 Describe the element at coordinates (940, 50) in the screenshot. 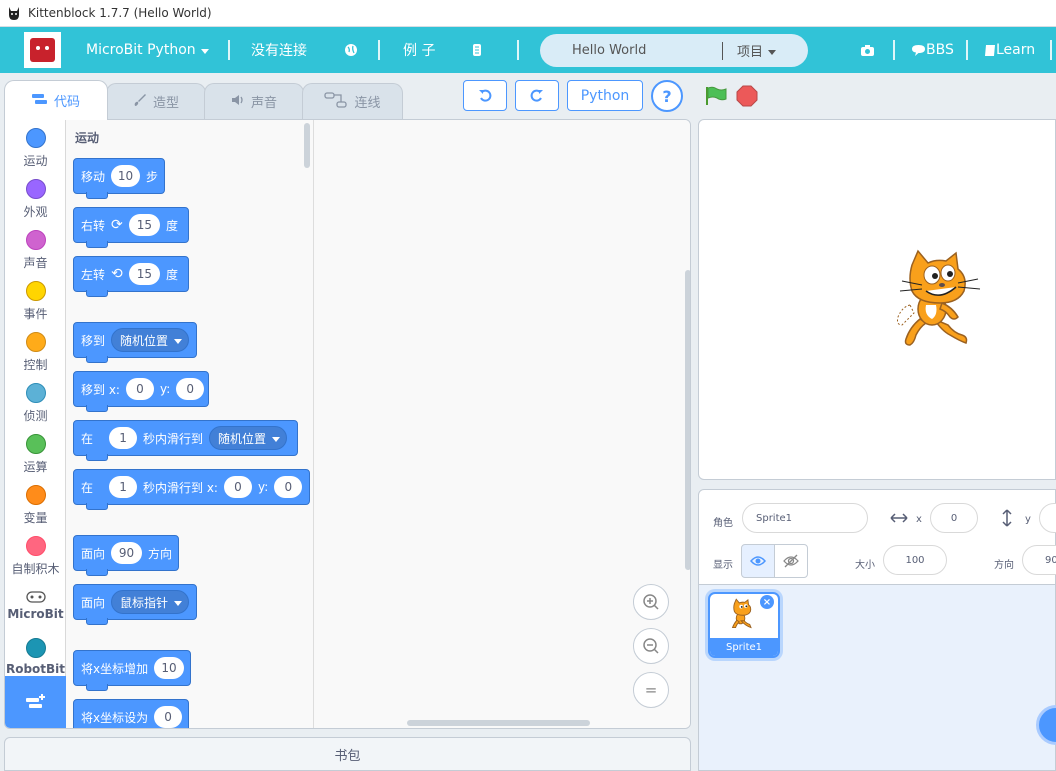

I see `bbs-label: BBS` at that location.